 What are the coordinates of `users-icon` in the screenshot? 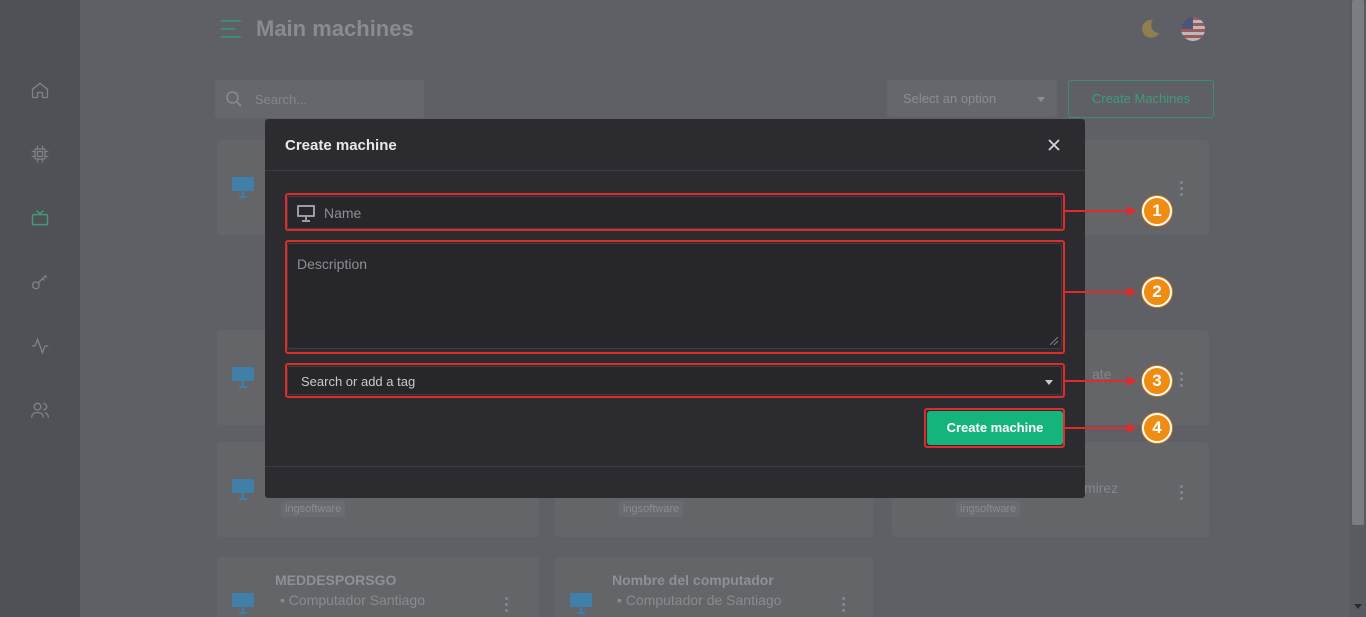 It's located at (40, 410).